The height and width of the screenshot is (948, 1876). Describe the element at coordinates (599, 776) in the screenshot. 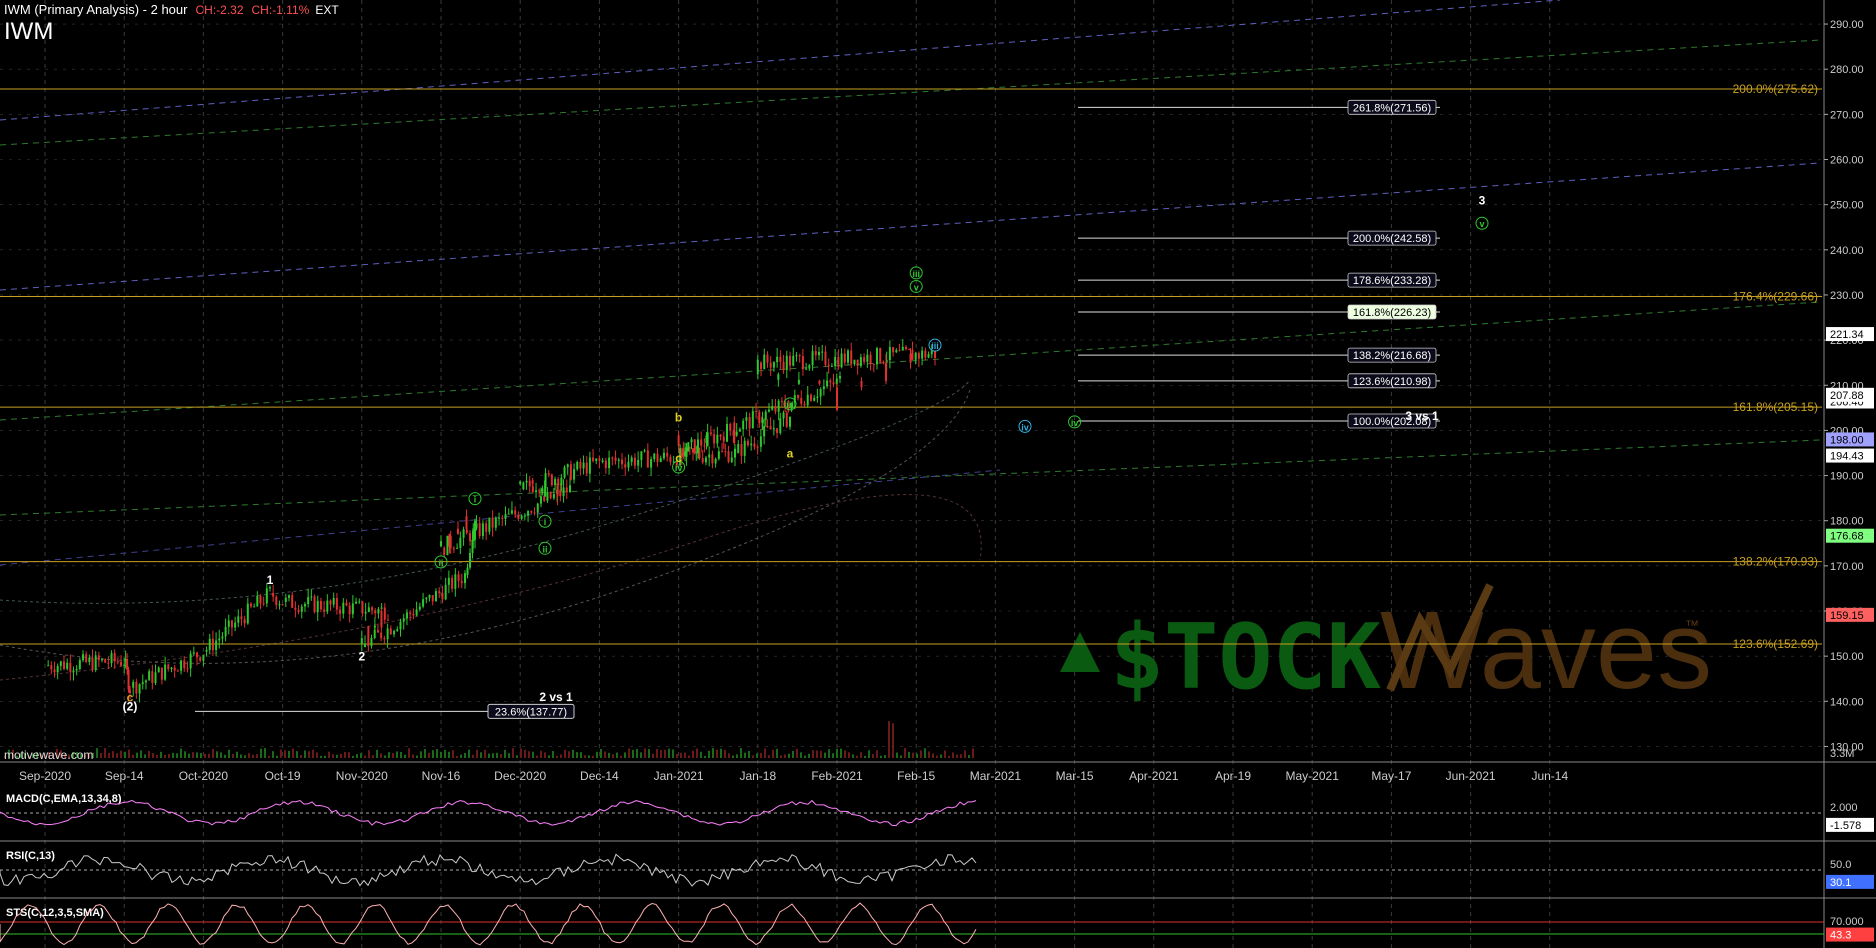

I see `x-tick-label: Dec-14` at that location.